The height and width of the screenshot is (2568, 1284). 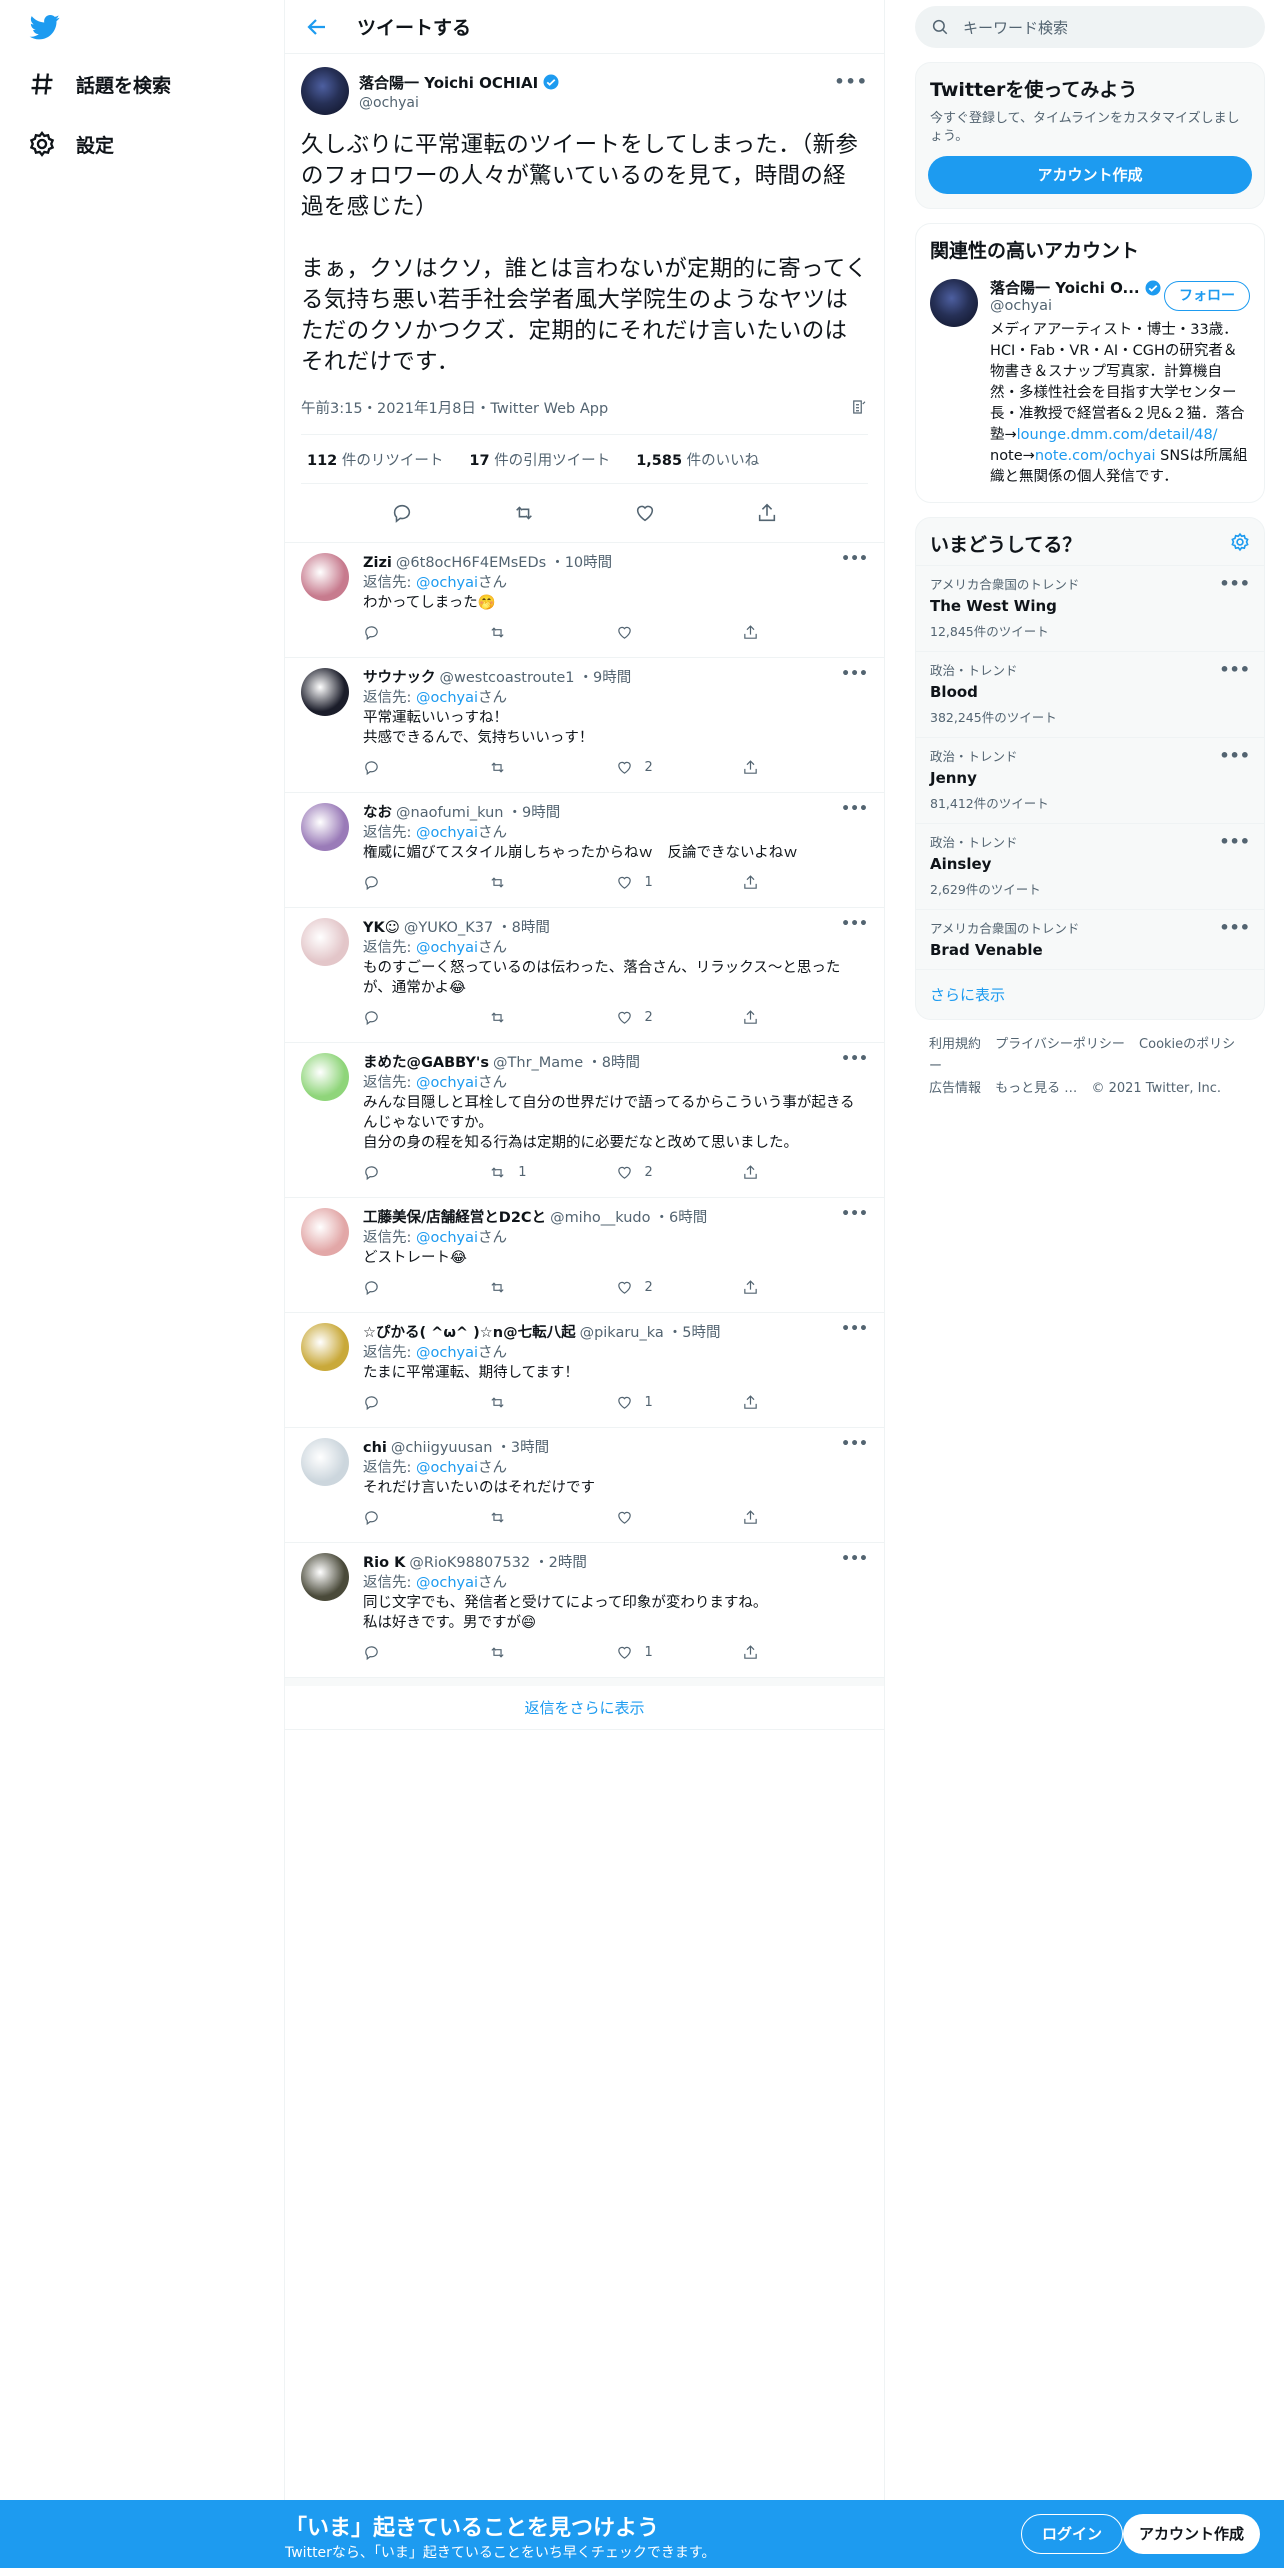 I want to click on reply-timestamp: ・9時間, so click(x=605, y=678).